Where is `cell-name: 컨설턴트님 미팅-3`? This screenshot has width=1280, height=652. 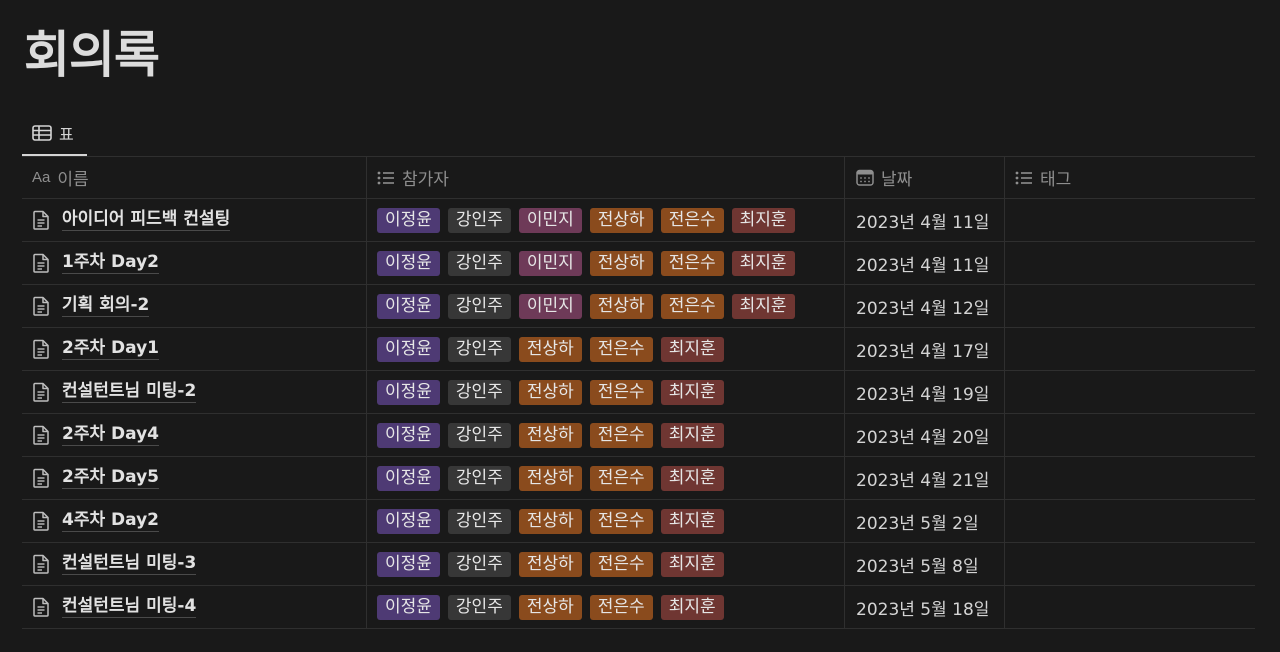
cell-name: 컨설턴트님 미팅-3 is located at coordinates (194, 564).